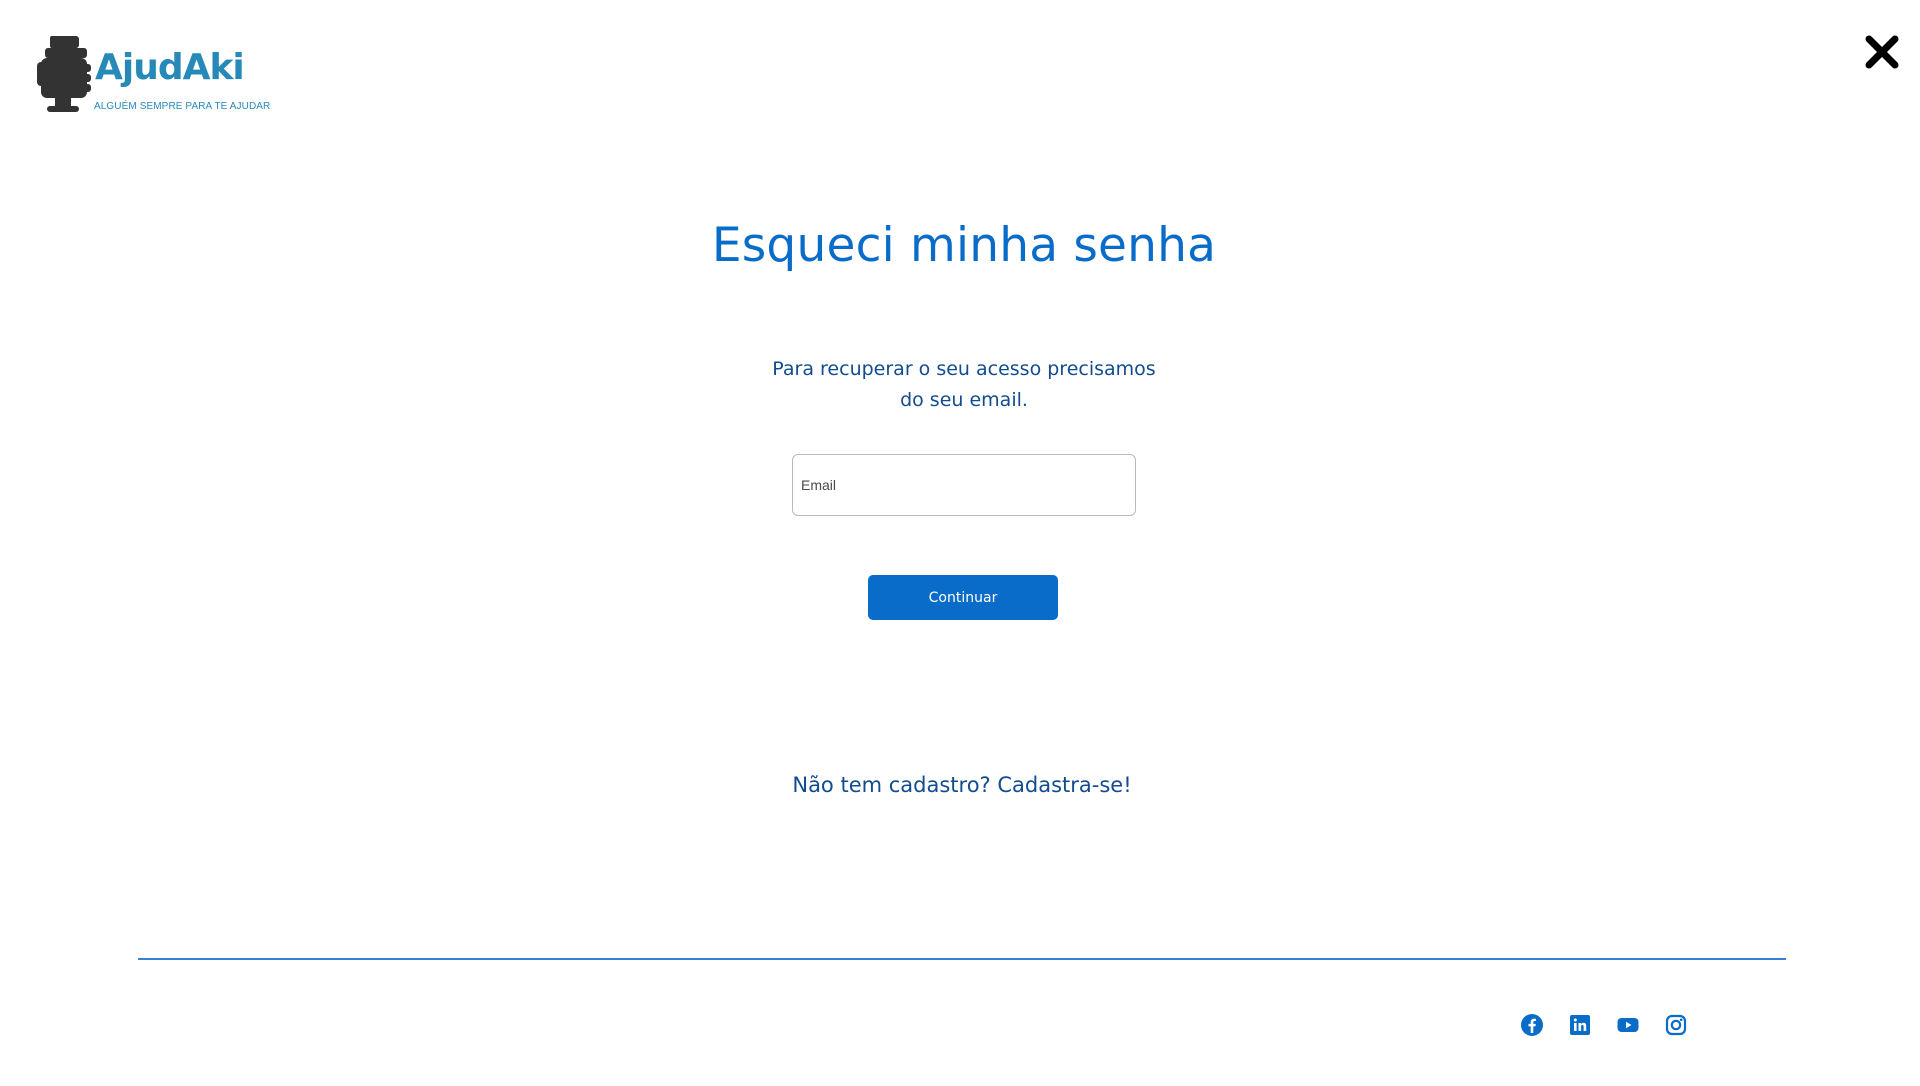 This screenshot has width=1920, height=1086. I want to click on continue-button: Continuar, so click(963, 597).